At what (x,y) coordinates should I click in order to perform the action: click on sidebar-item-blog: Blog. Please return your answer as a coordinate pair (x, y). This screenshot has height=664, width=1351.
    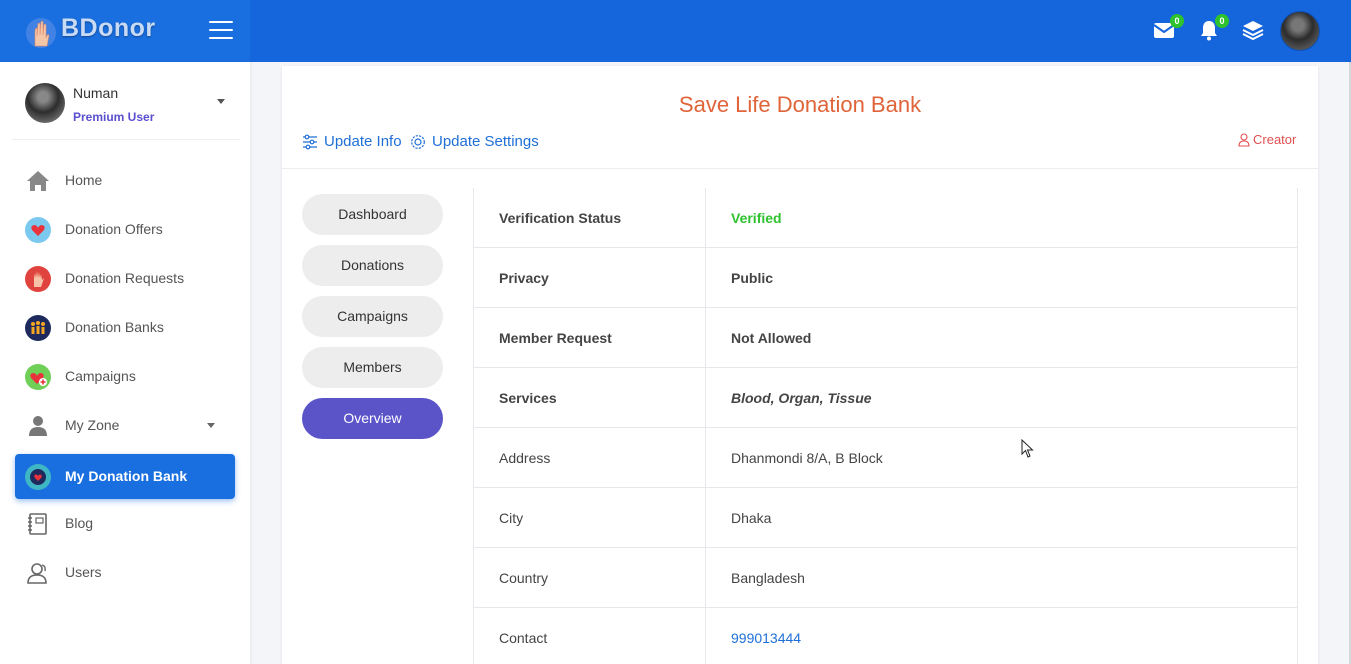
    Looking at the image, I should click on (125, 523).